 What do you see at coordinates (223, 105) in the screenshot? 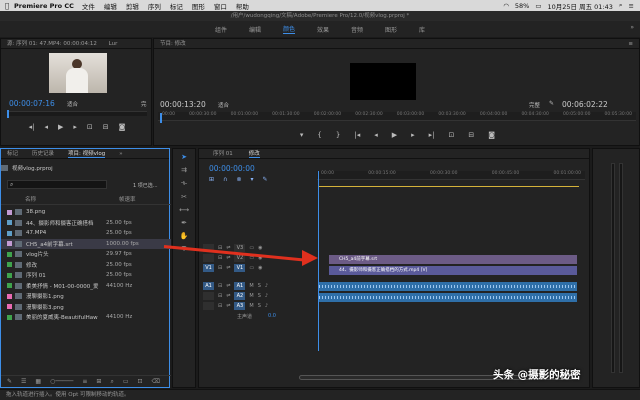
I see `program-fit-select: 适合` at bounding box center [223, 105].